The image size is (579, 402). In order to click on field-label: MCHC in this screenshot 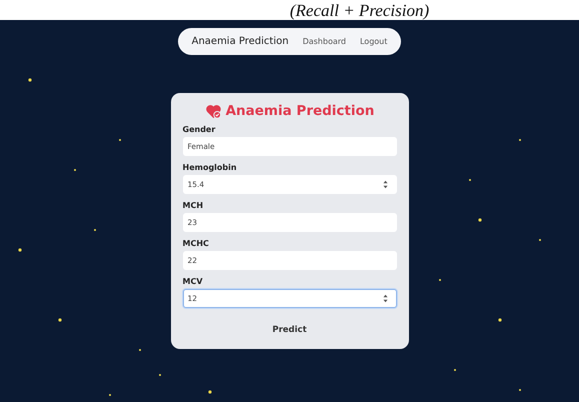, I will do `click(196, 243)`.